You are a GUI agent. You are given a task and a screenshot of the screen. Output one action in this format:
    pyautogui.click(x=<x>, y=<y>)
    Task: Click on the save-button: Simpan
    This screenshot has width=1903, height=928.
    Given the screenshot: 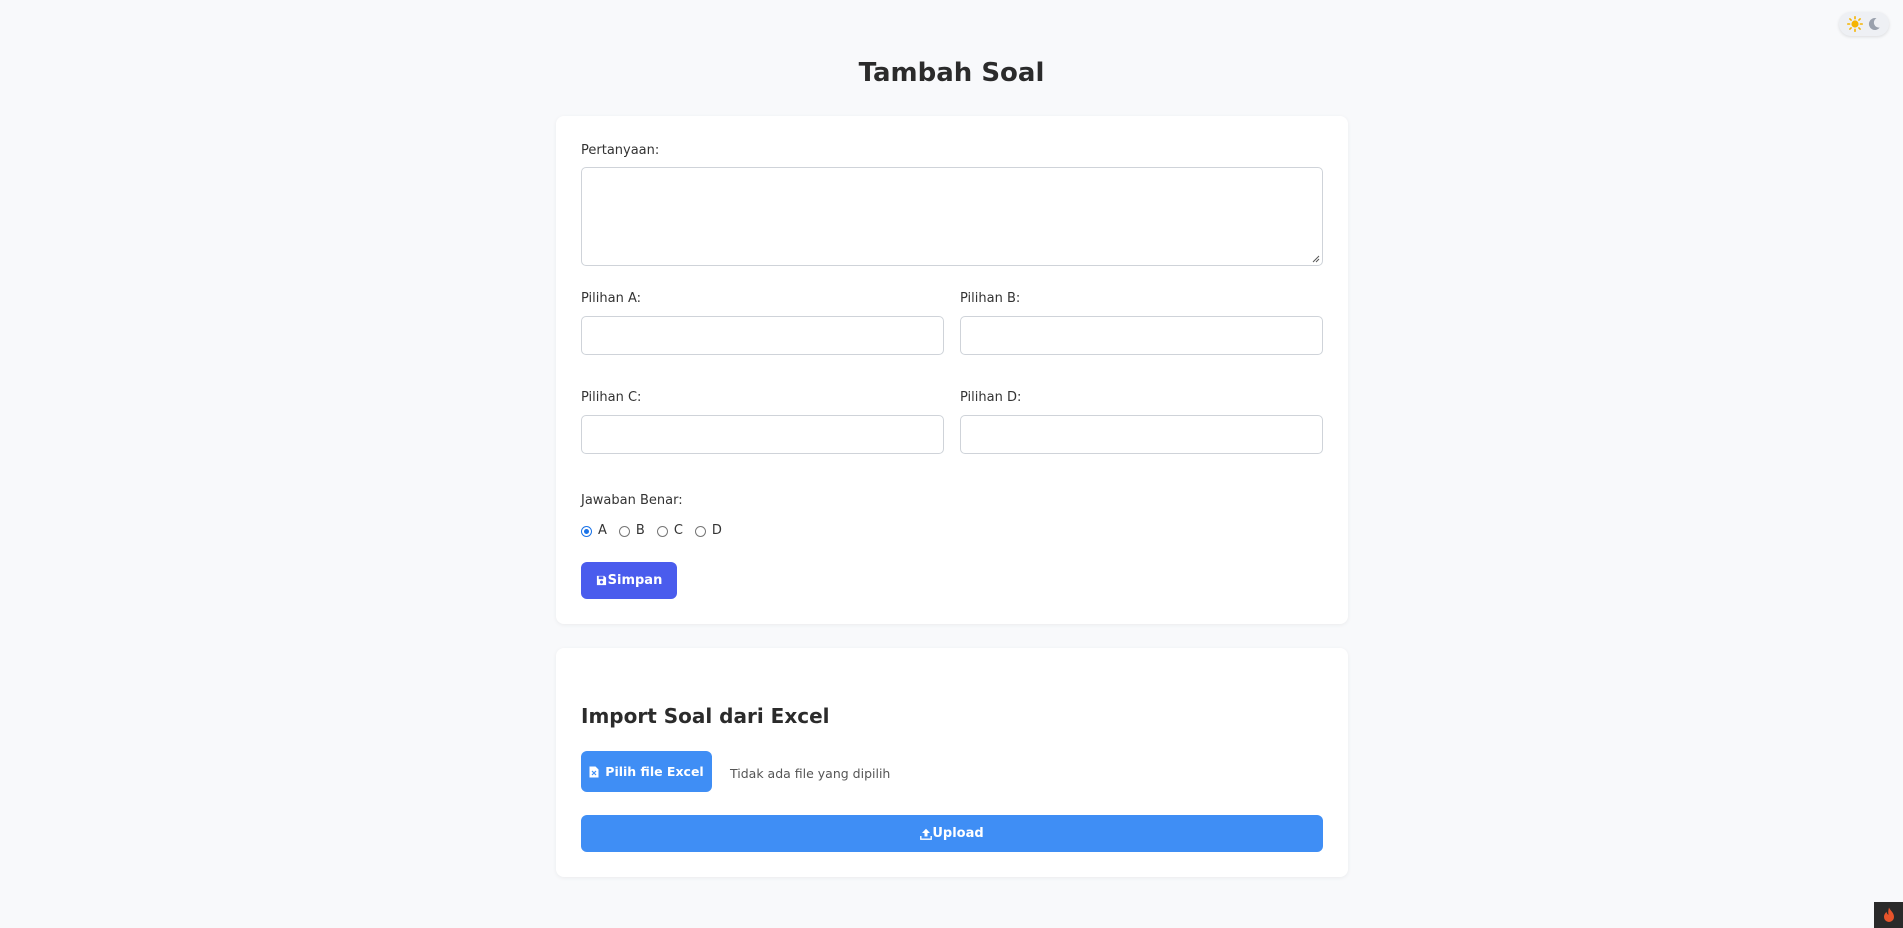 What is the action you would take?
    pyautogui.click(x=629, y=580)
    